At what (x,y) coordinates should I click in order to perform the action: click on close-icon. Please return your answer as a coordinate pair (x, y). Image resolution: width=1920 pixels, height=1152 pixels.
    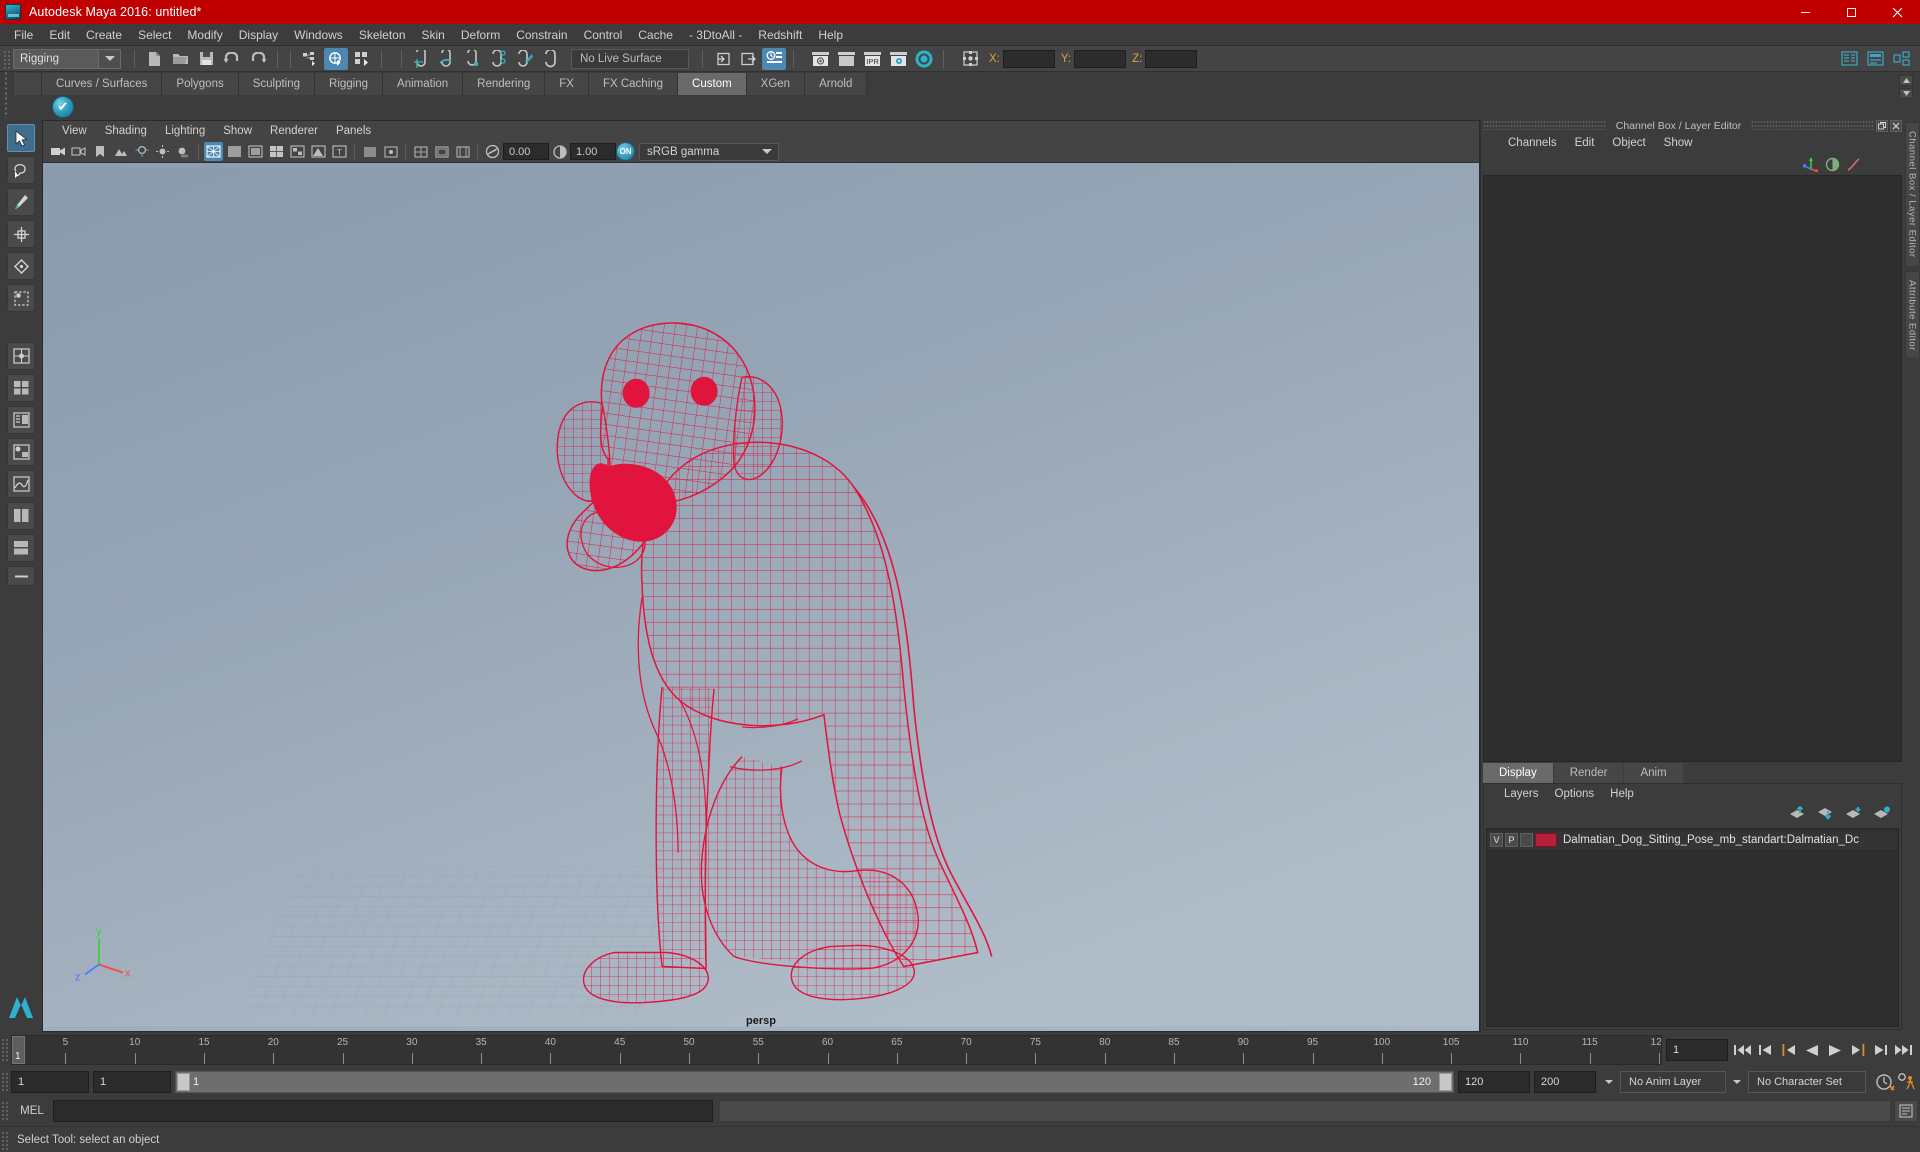
    Looking at the image, I should click on (1896, 125).